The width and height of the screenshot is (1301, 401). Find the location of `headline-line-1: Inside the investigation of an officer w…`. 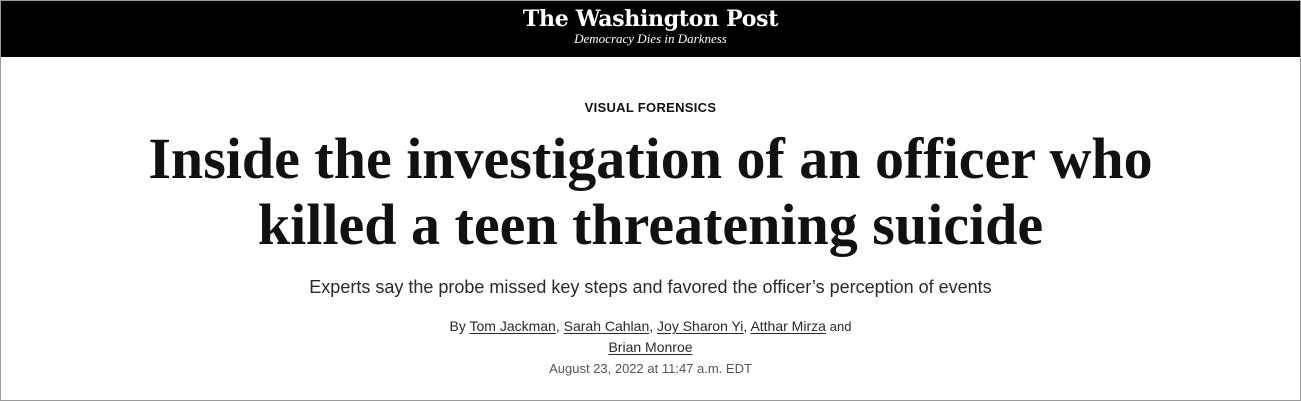

headline-line-1: Inside the investigation of an officer w… is located at coordinates (650, 158).